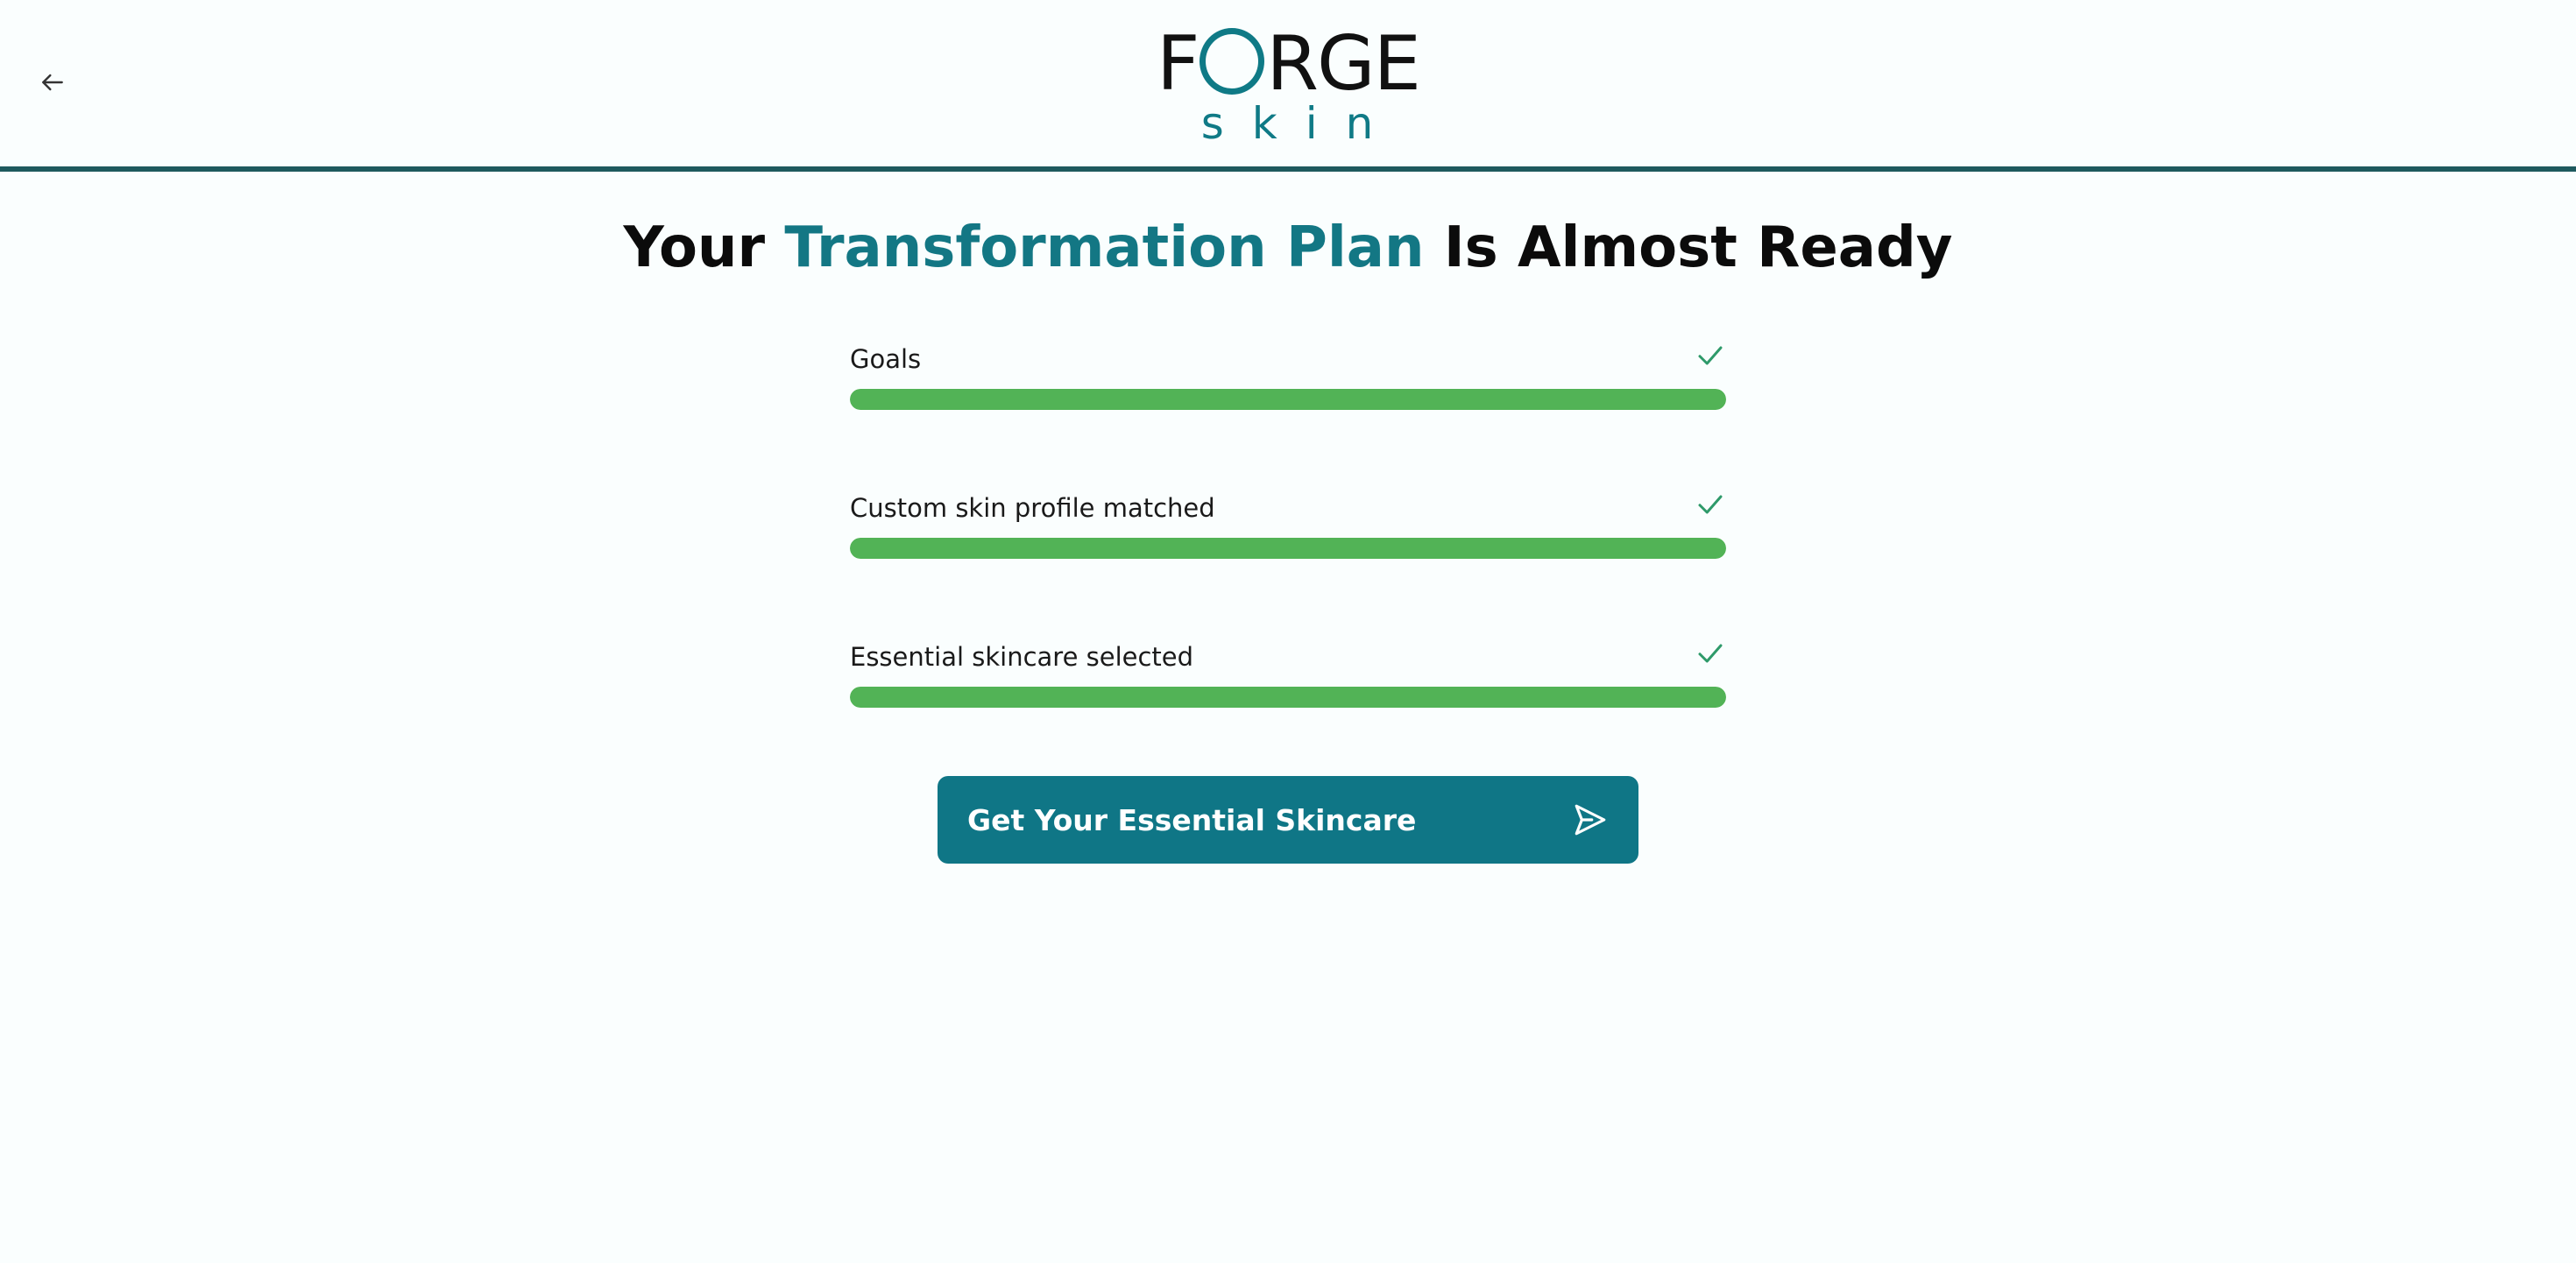  What do you see at coordinates (1192, 820) in the screenshot?
I see `cta-label: Get Your Essential Skincare` at bounding box center [1192, 820].